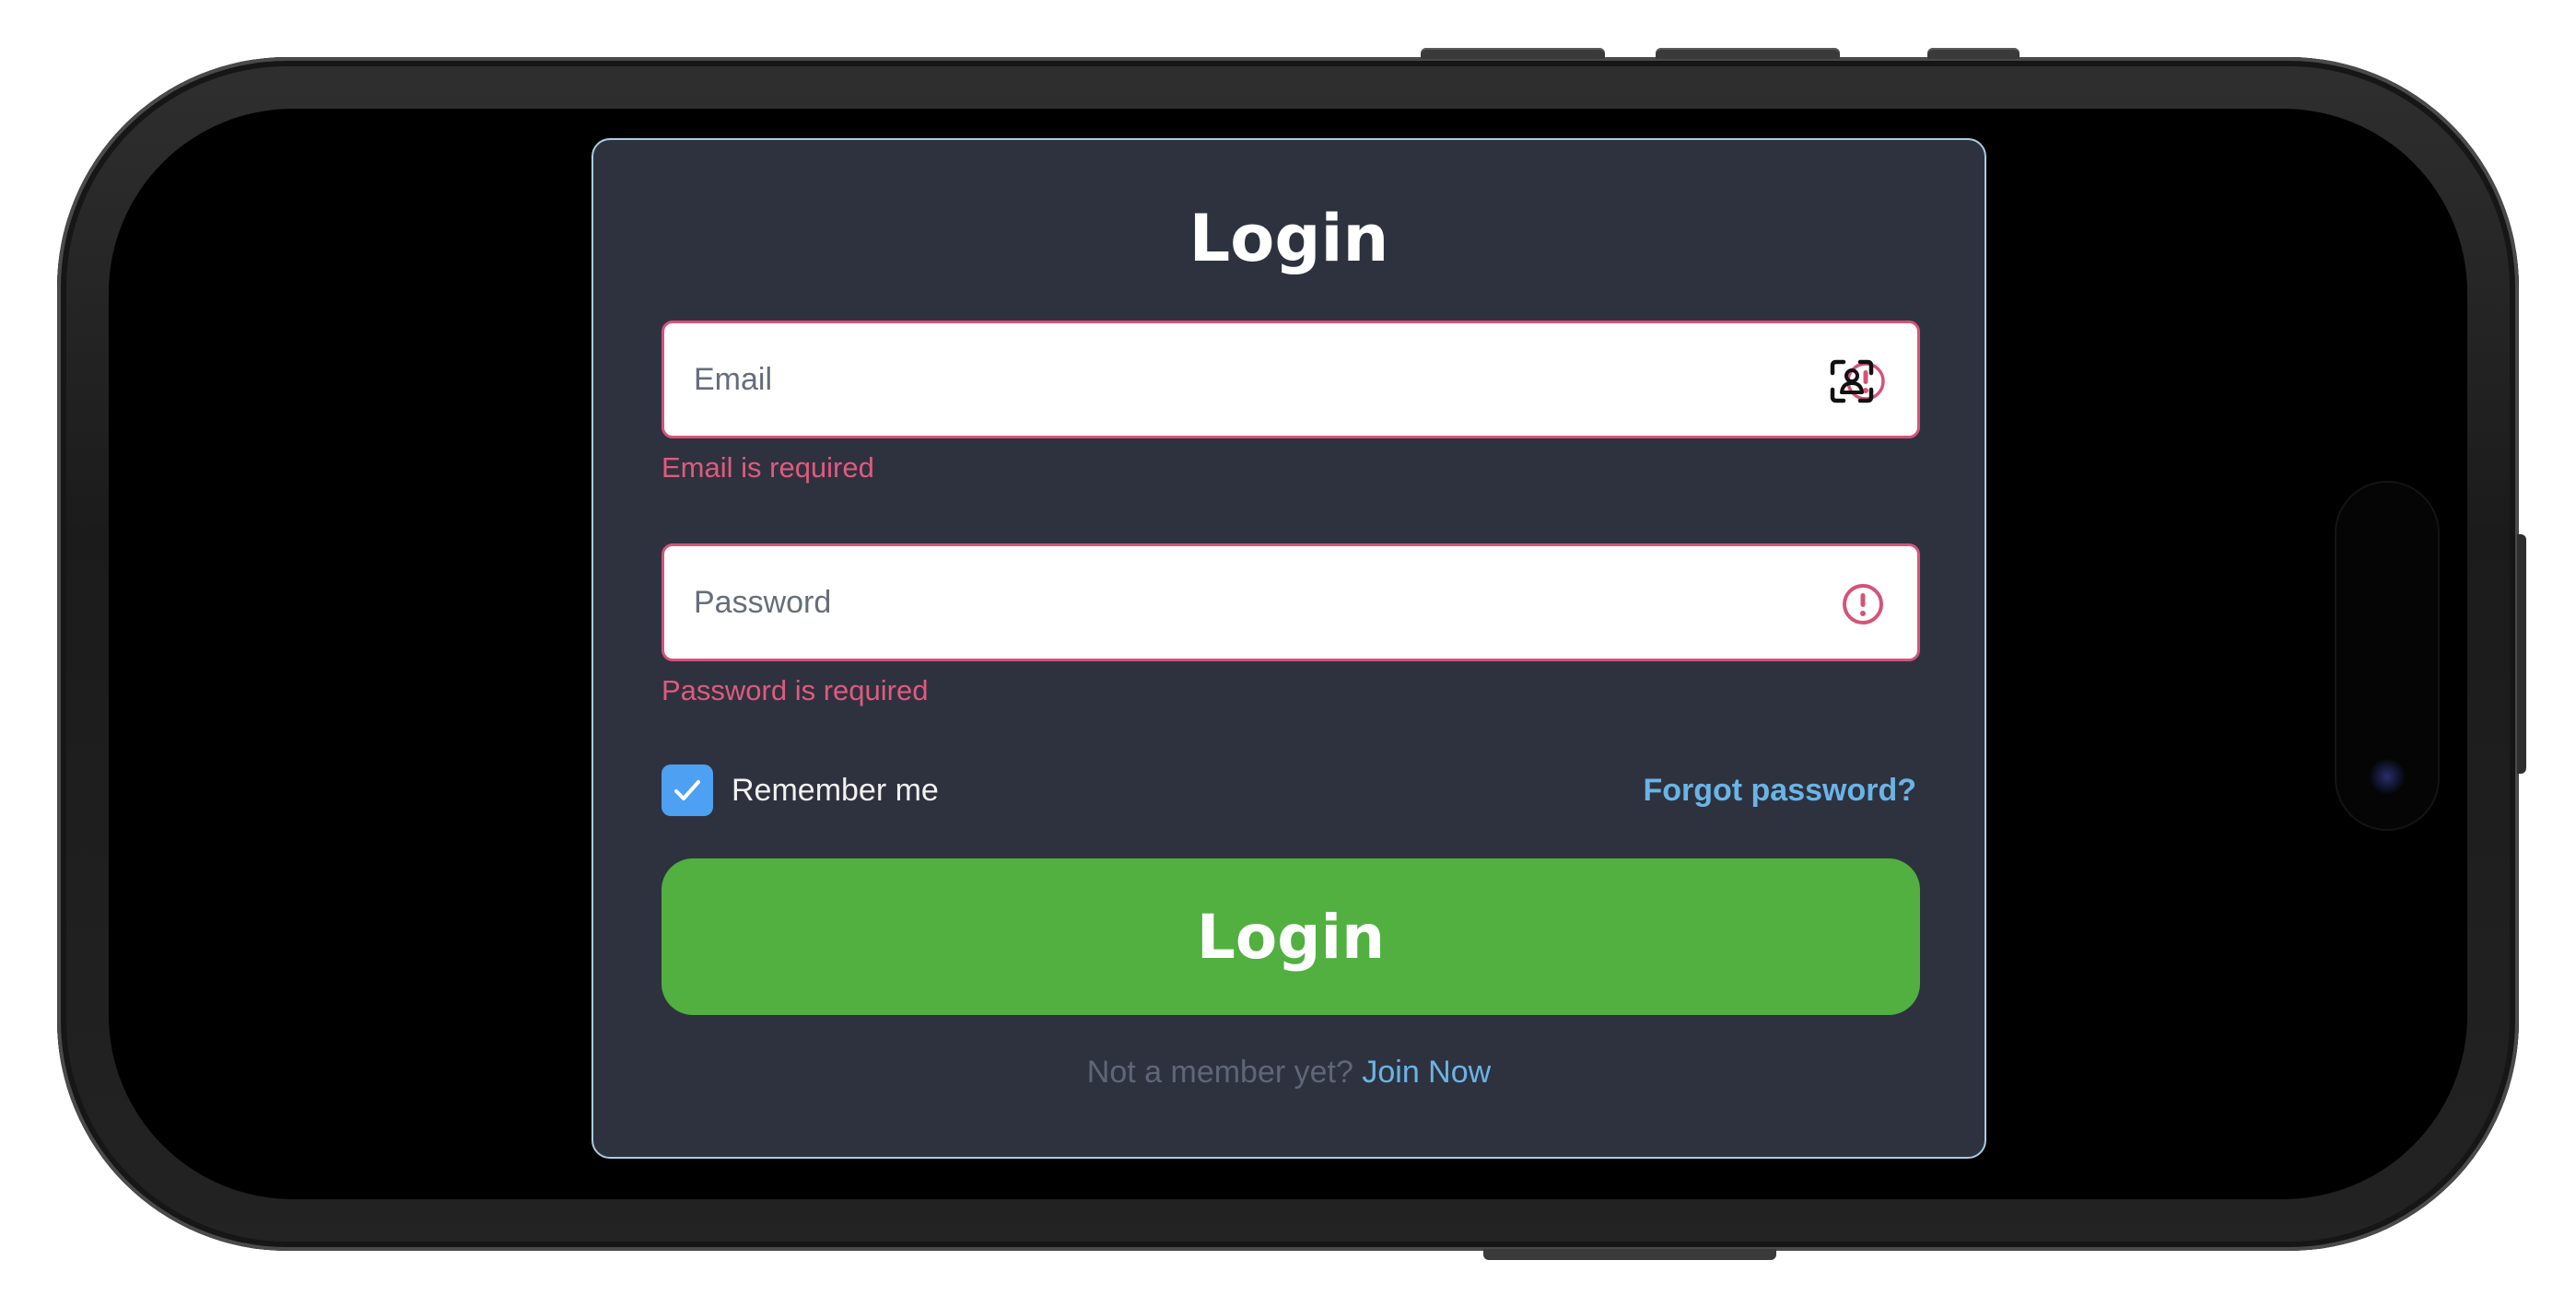  What do you see at coordinates (1219, 1073) in the screenshot?
I see `signup-prompt-text: Not a member yet?` at bounding box center [1219, 1073].